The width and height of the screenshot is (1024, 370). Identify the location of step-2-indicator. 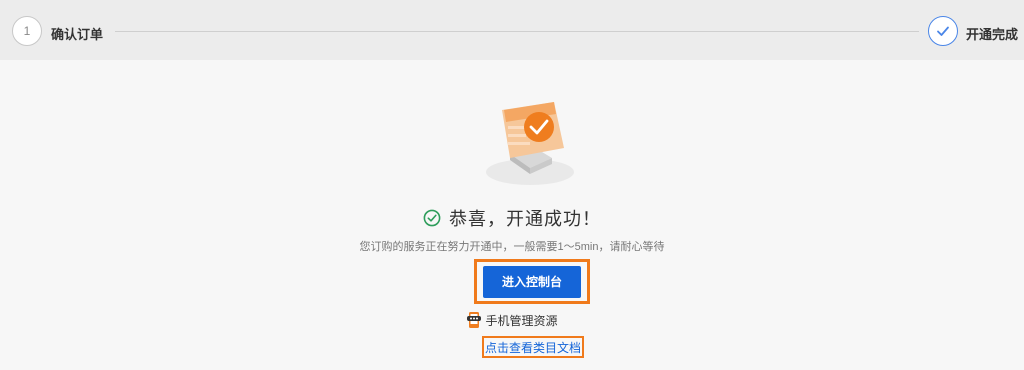
(943, 31).